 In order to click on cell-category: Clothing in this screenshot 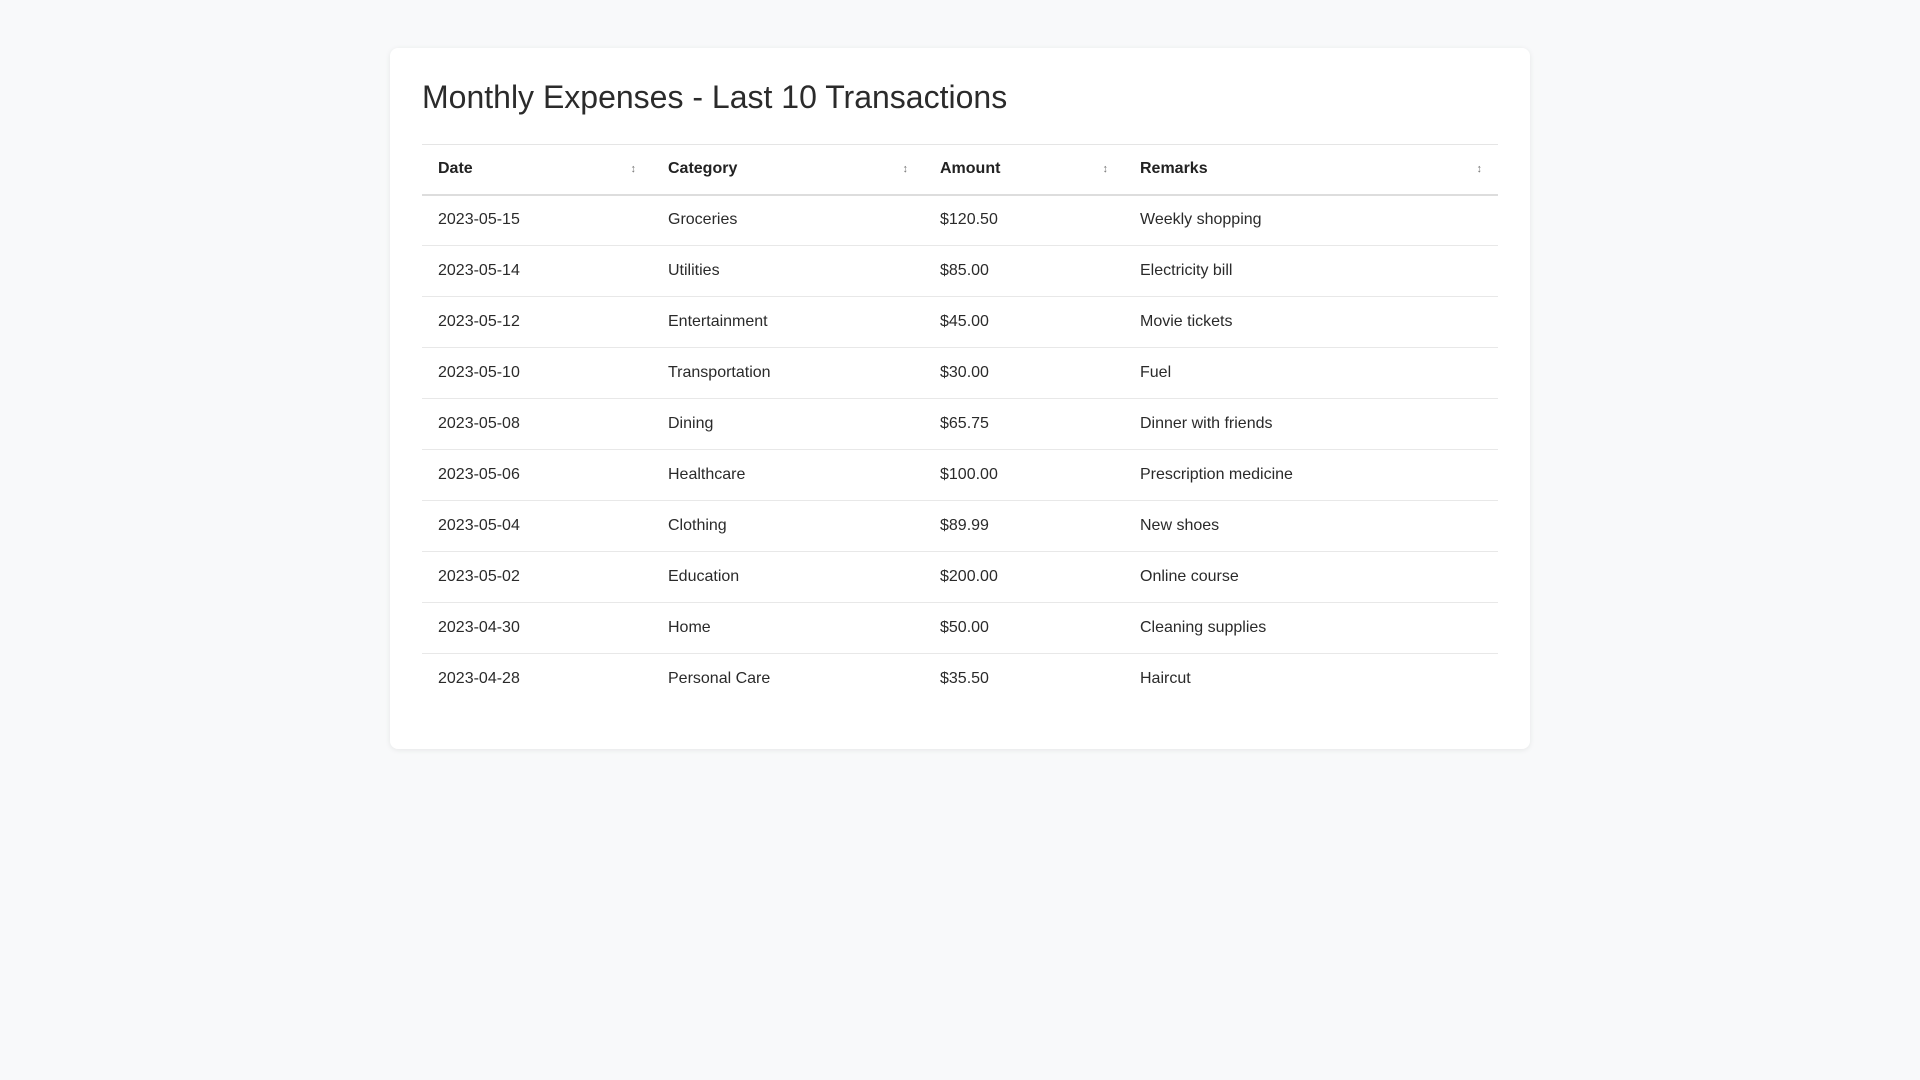, I will do `click(788, 526)`.